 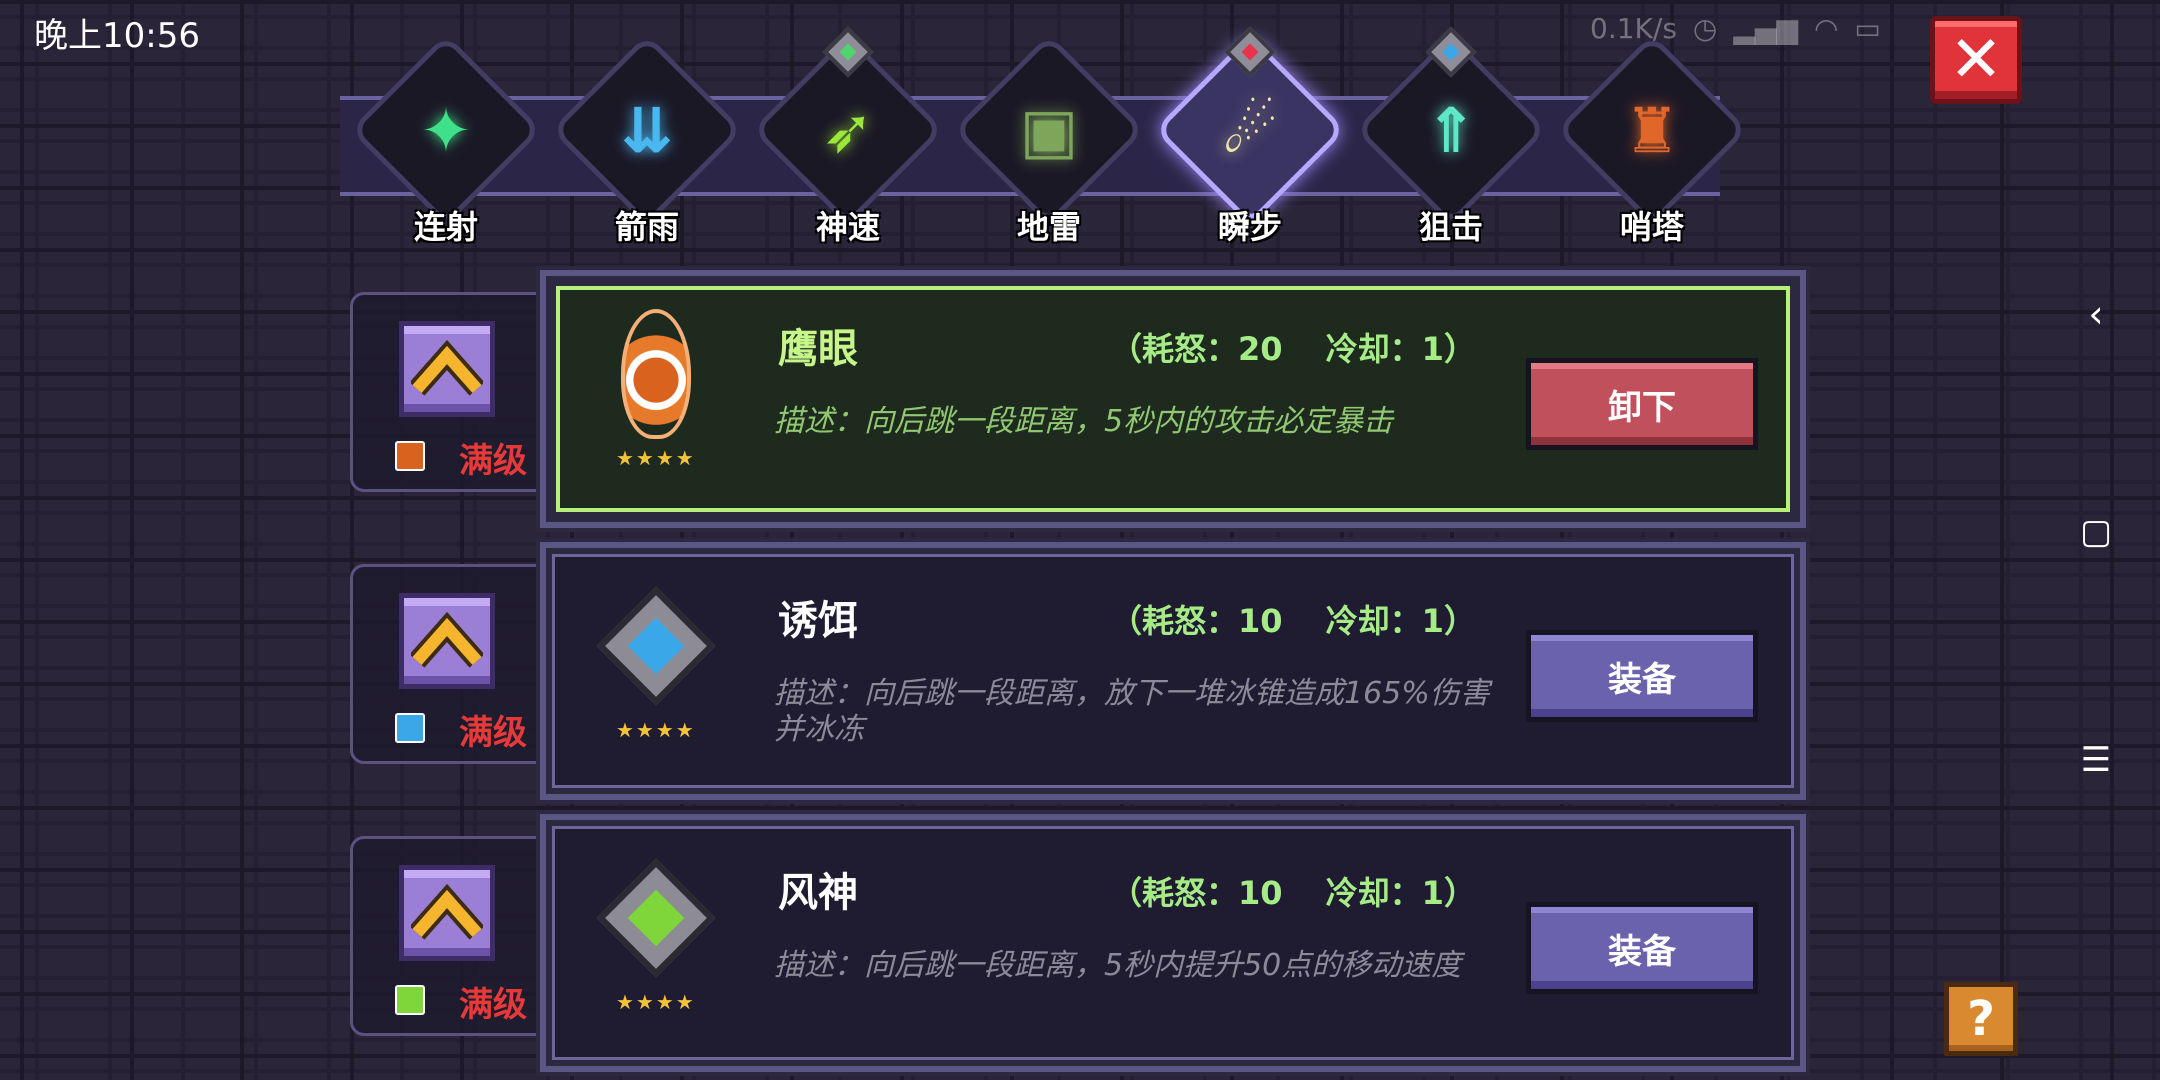 I want to click on battery-icon: ▭, so click(x=1867, y=28).